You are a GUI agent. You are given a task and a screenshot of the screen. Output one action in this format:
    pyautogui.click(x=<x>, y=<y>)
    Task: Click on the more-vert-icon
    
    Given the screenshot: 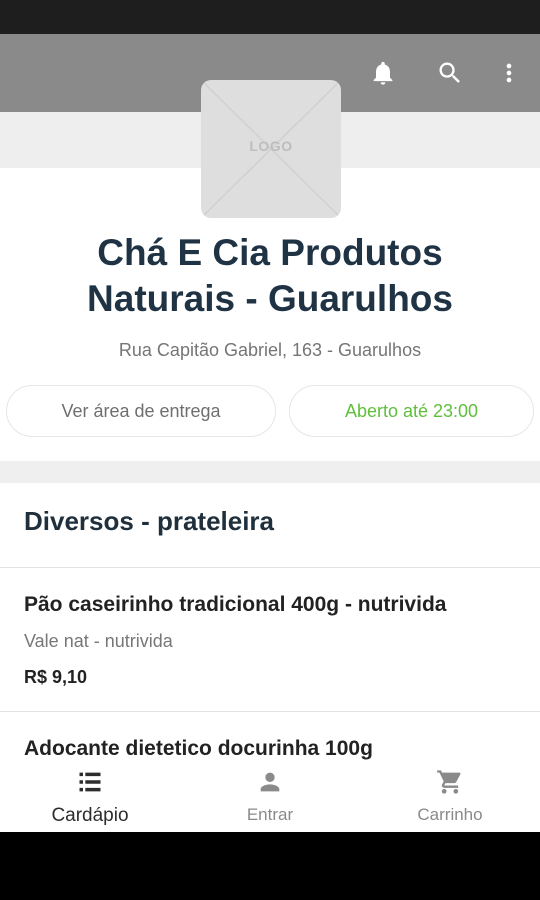 What is the action you would take?
    pyautogui.click(x=509, y=73)
    